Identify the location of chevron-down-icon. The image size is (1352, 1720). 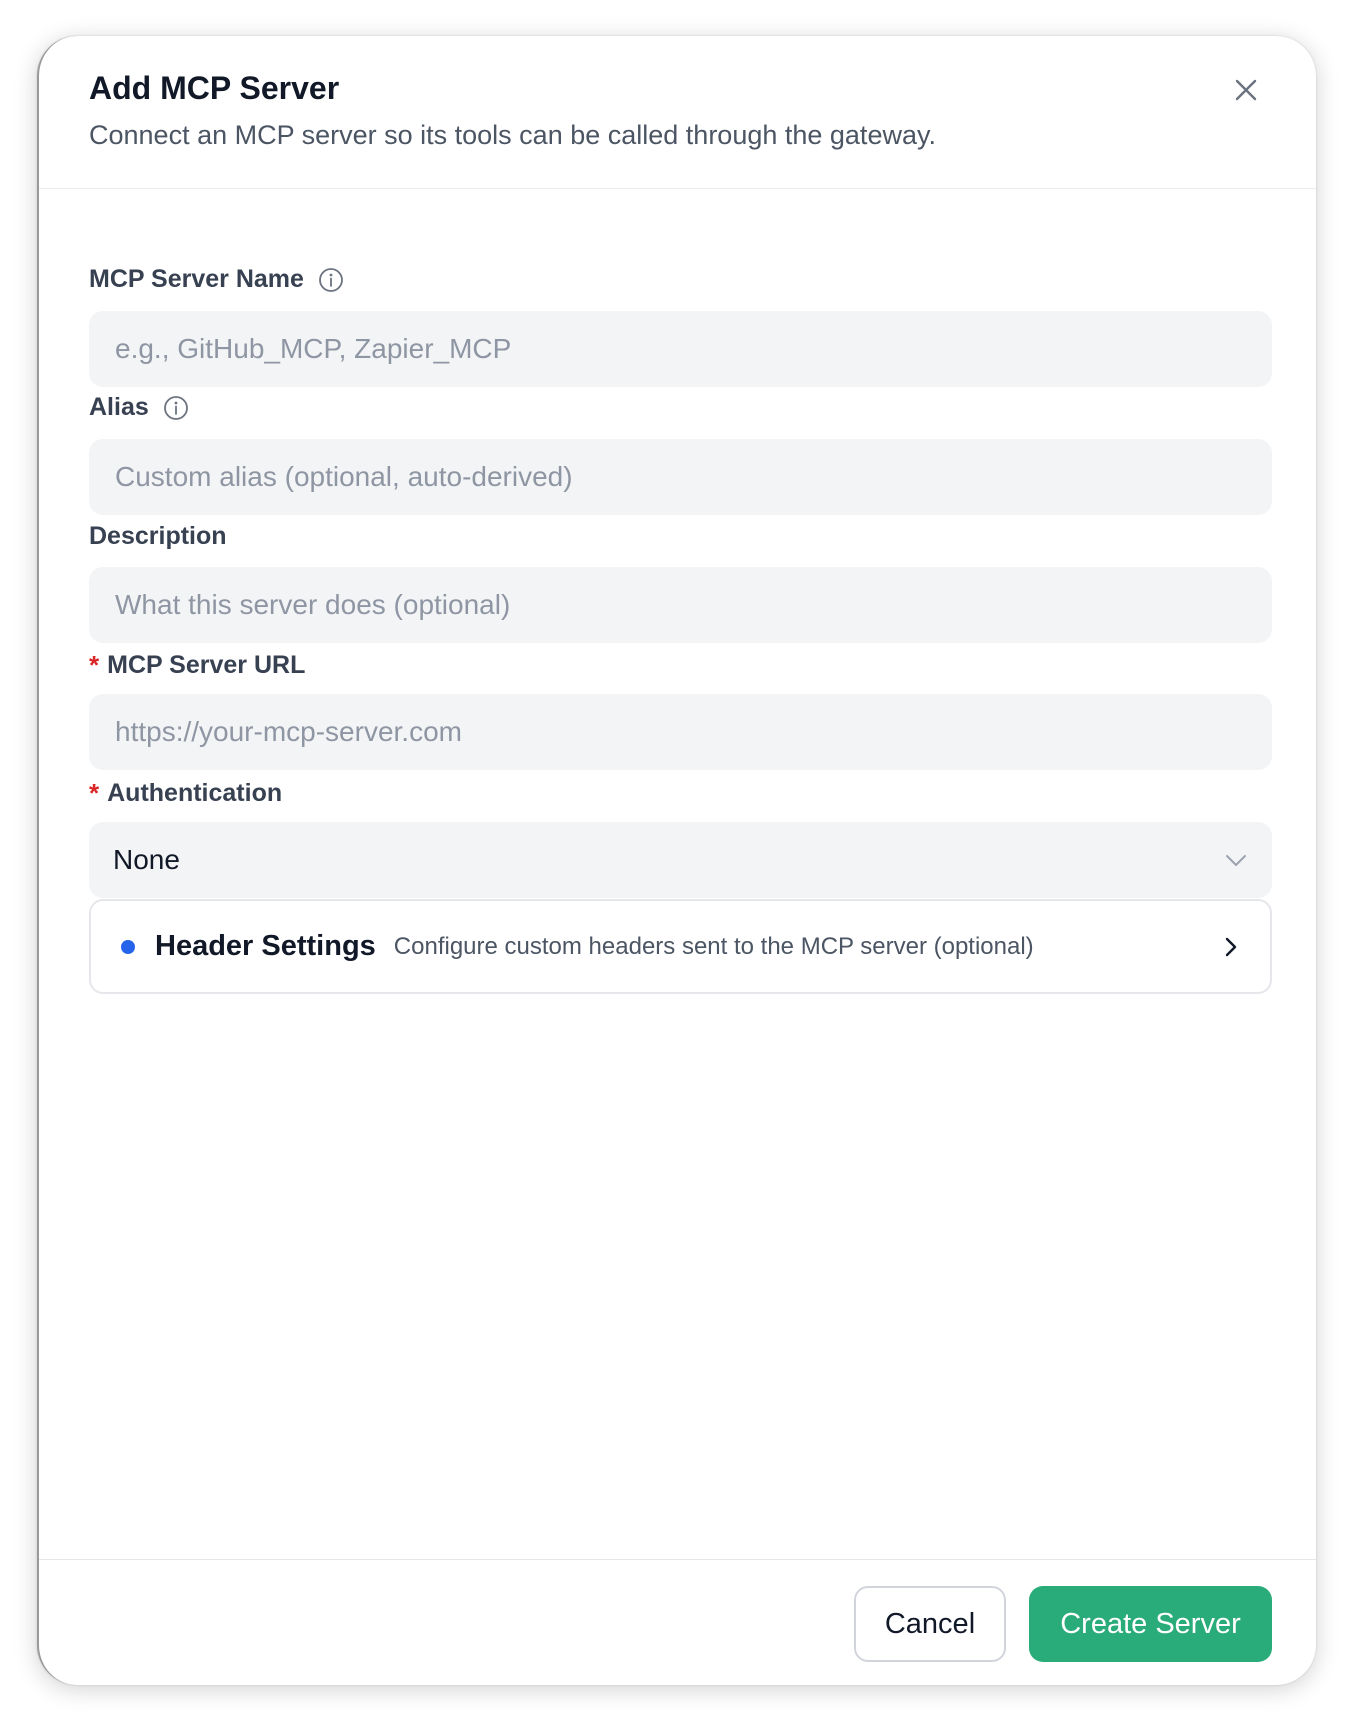
(1236, 860).